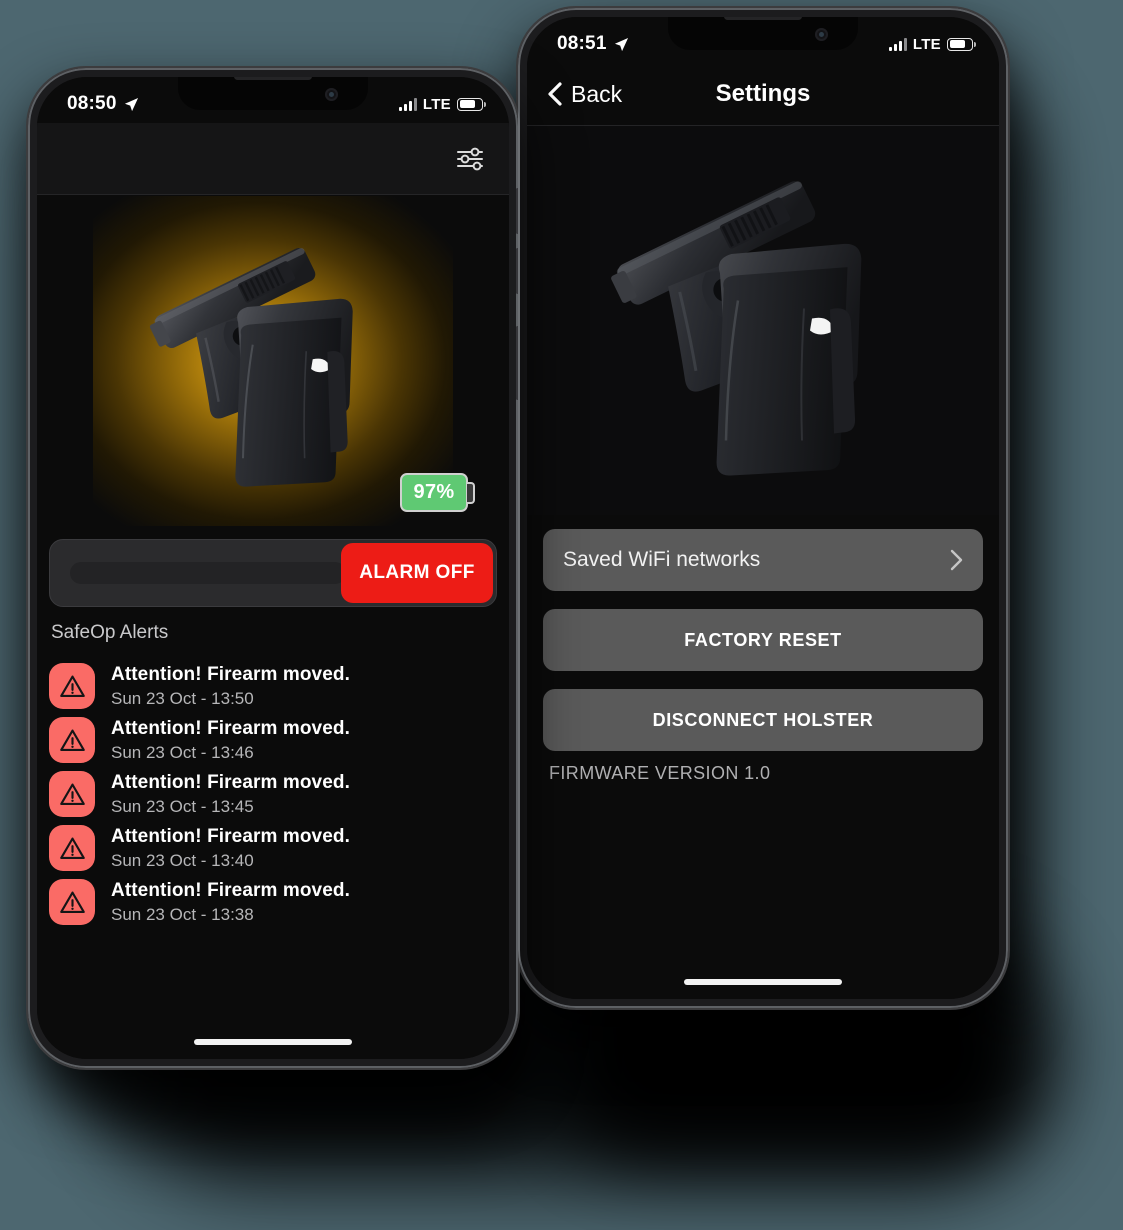 This screenshot has width=1123, height=1230. What do you see at coordinates (471, 492) in the screenshot?
I see `battery-cap` at bounding box center [471, 492].